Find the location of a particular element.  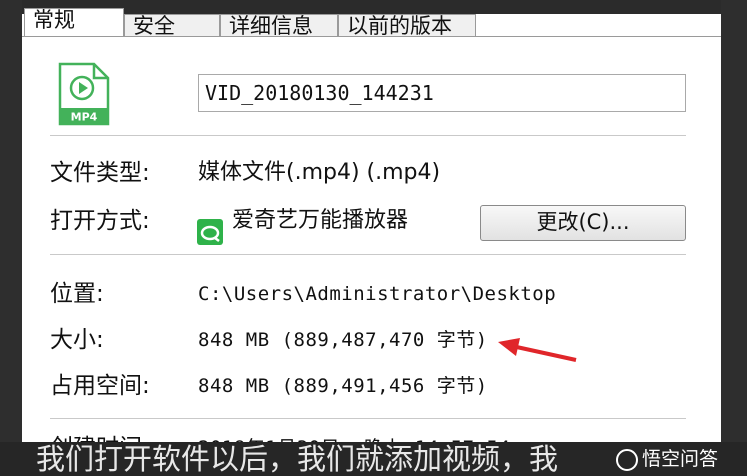

tab-divider is located at coordinates (371, 36).